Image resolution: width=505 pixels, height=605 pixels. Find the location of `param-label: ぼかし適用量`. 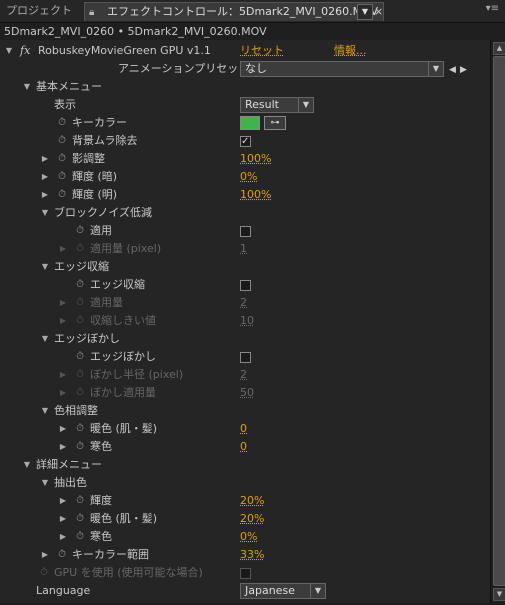

param-label: ぼかし適用量 is located at coordinates (123, 392).